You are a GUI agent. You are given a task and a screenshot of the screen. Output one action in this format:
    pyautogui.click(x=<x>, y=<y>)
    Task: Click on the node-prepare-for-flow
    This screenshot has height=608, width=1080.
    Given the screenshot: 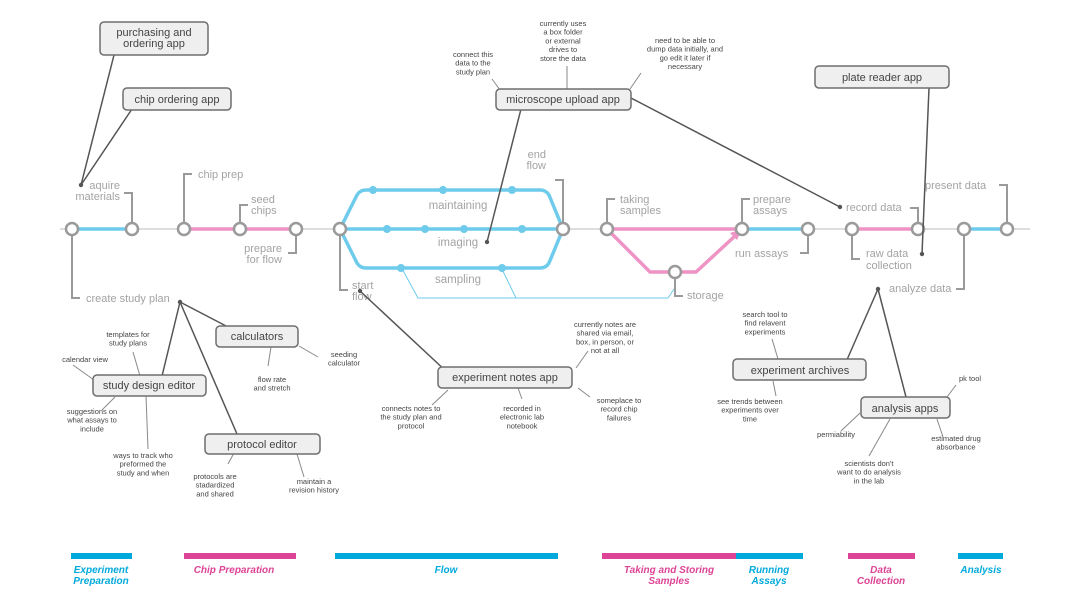 What is the action you would take?
    pyautogui.click(x=296, y=229)
    